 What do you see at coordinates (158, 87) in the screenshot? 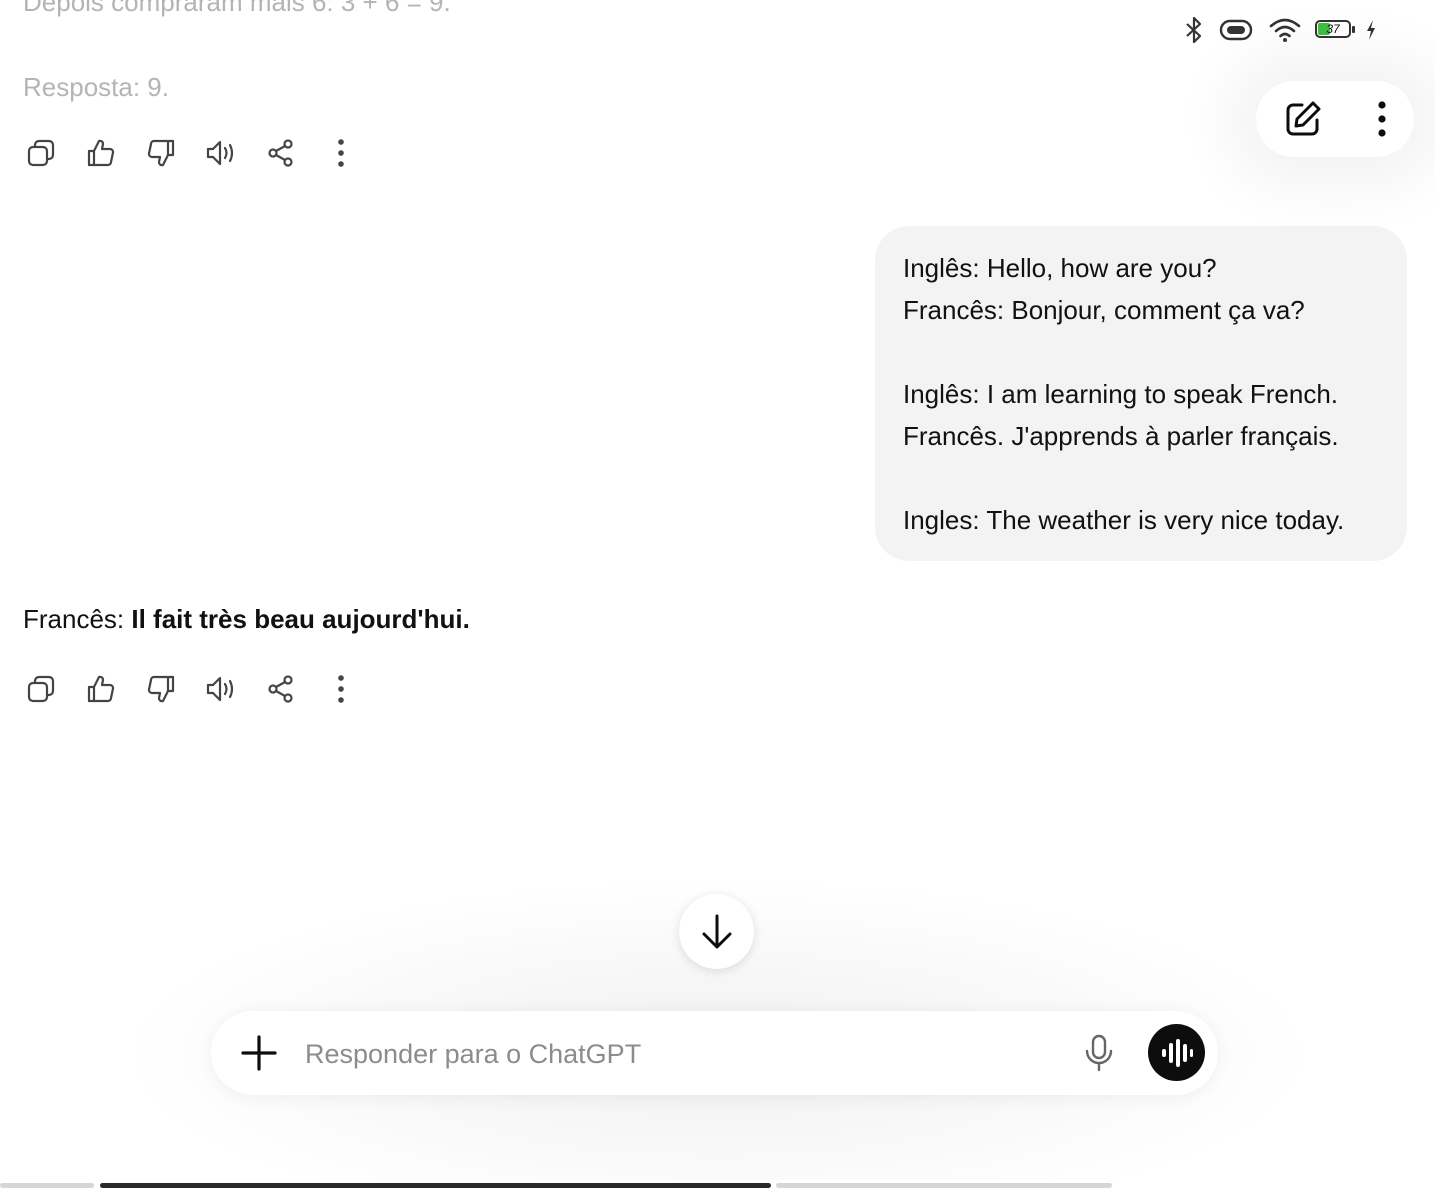
I see `answer-value: 9.` at bounding box center [158, 87].